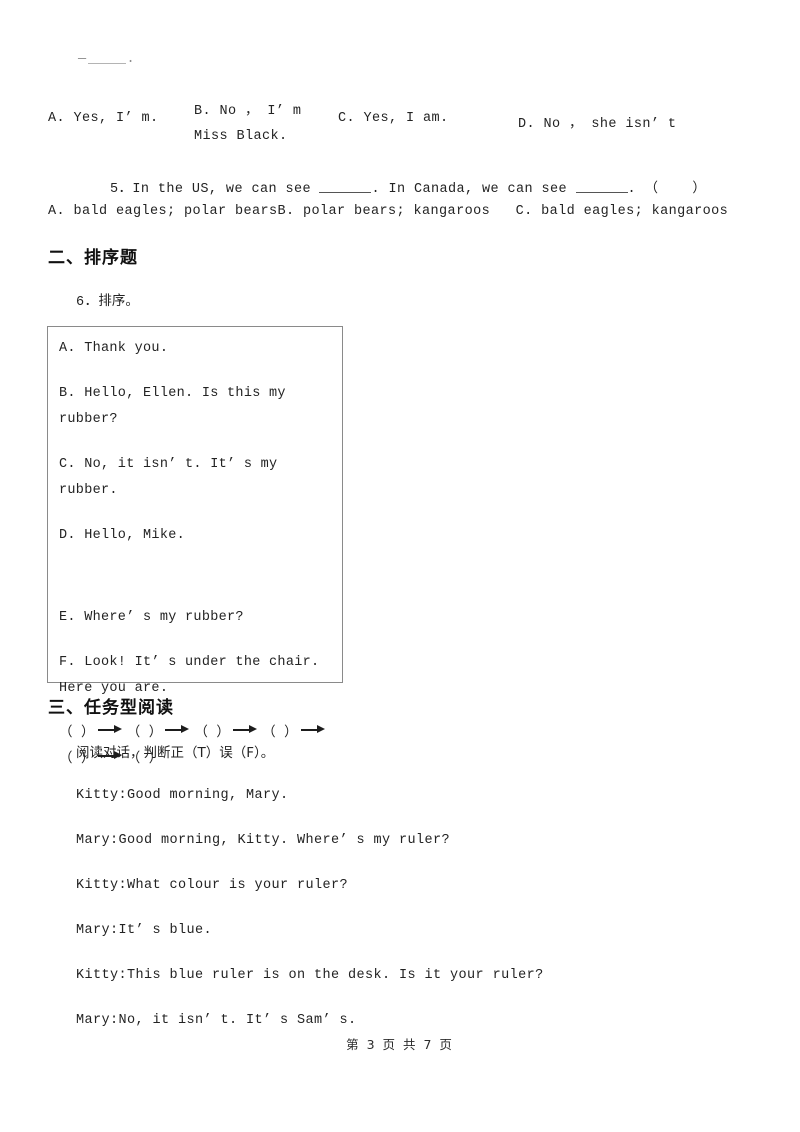 The width and height of the screenshot is (800, 1132). Describe the element at coordinates (93, 258) in the screenshot. I see `section-heading-2: 二、排序题` at that location.